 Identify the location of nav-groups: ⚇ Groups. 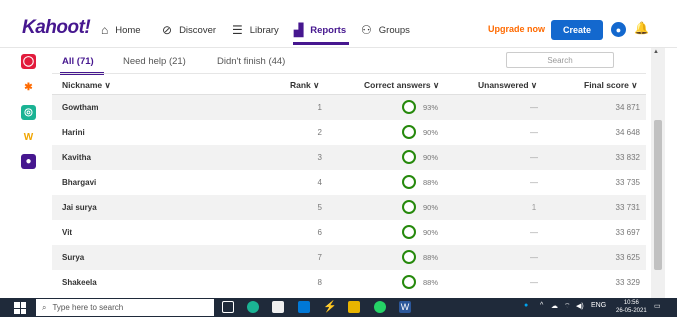
(385, 30).